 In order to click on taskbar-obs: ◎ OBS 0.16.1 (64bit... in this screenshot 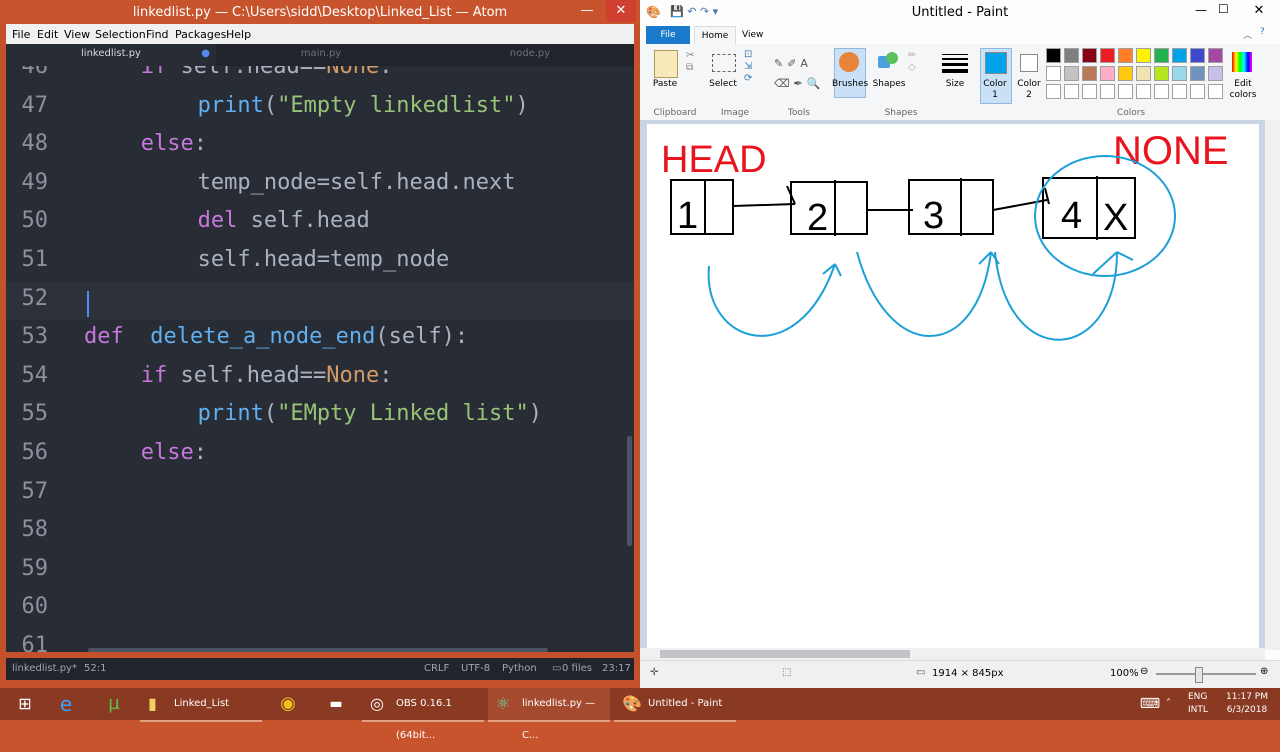, I will do `click(423, 714)`.